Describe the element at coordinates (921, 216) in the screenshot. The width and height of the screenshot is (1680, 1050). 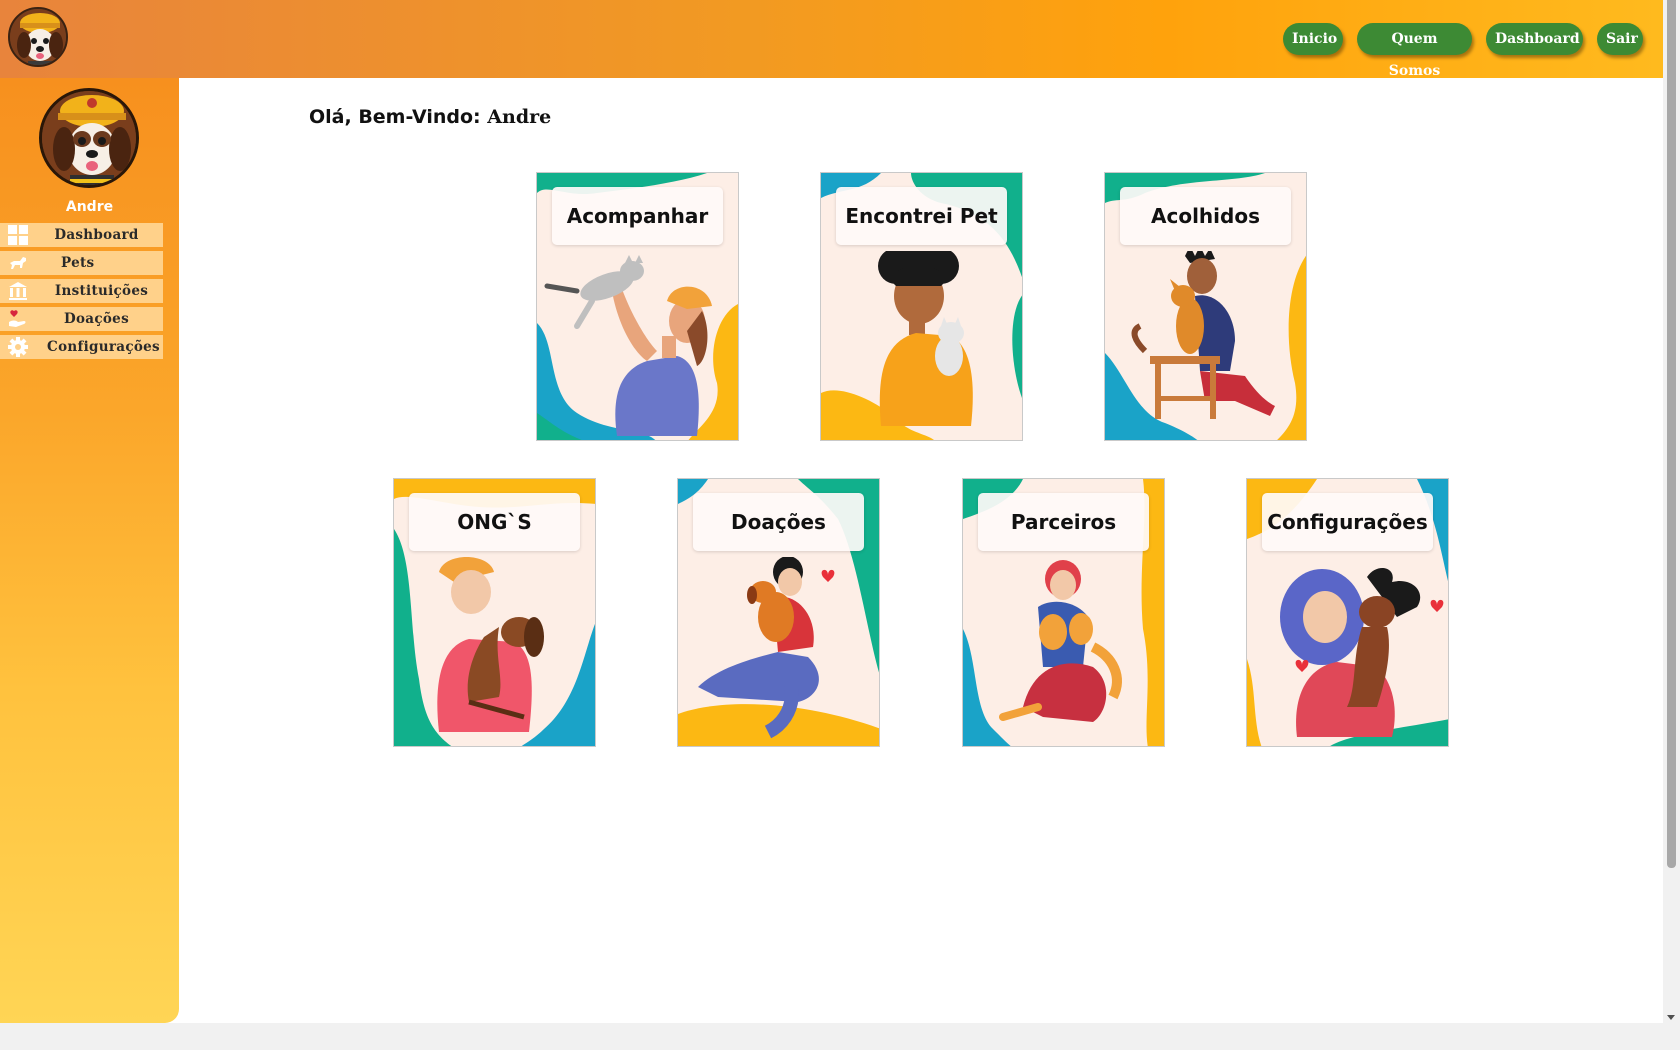
I see `card-title: Encontrei Pet` at that location.